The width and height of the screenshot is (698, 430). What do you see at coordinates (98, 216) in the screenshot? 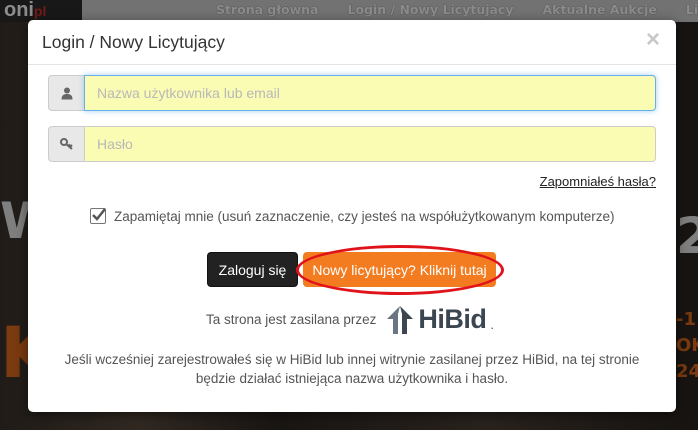
I see `remember-checkbox` at bounding box center [98, 216].